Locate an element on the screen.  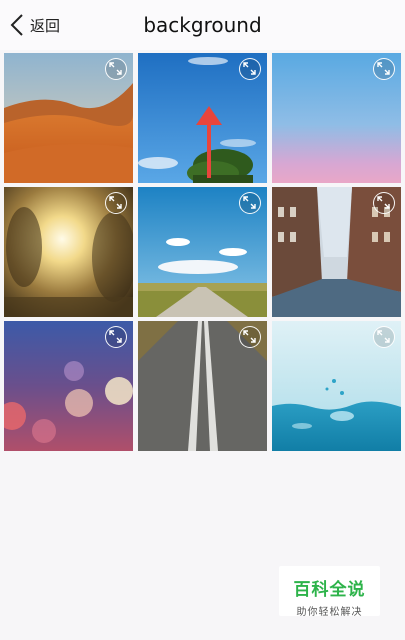
wallpaper-tile-water-splash is located at coordinates (336, 386).